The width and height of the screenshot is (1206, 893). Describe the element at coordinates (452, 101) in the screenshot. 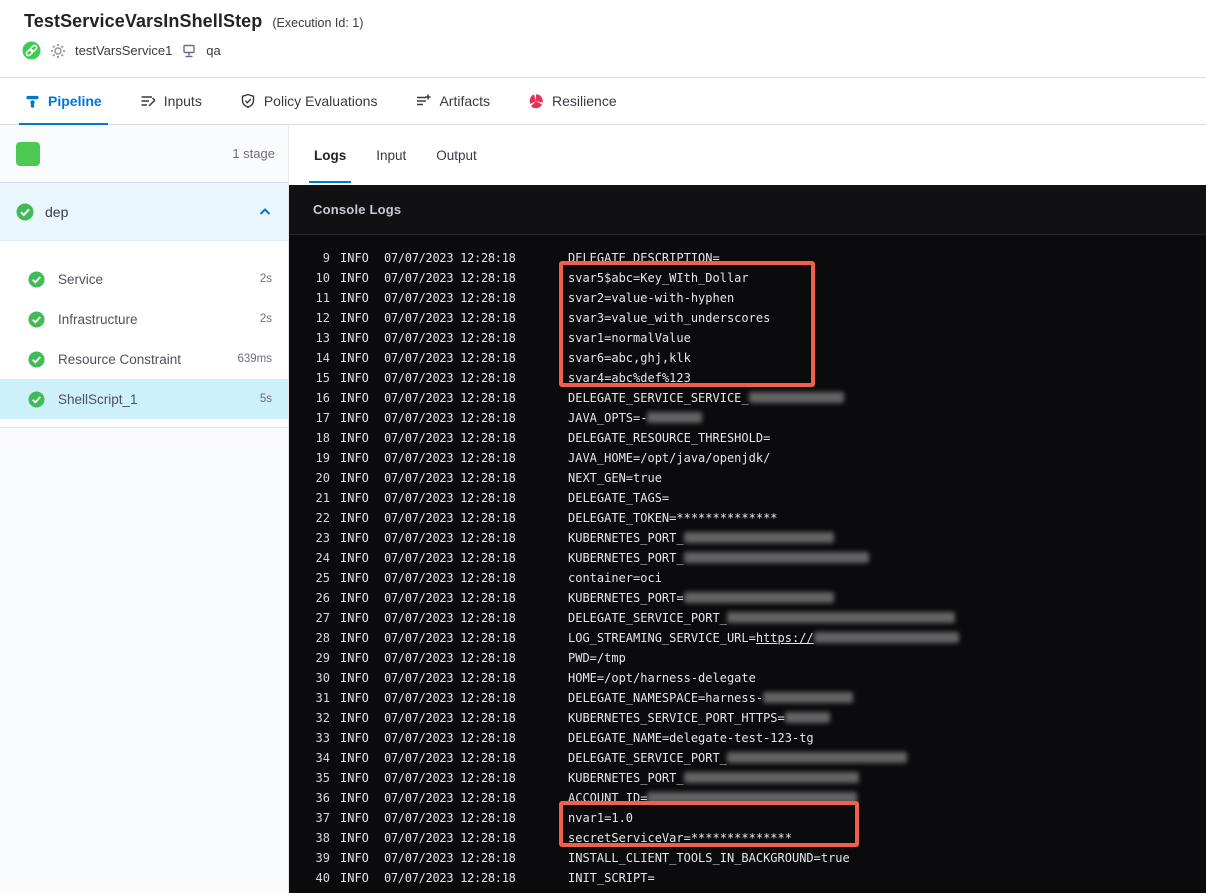

I see `tab-artifacts: Artifacts` at that location.